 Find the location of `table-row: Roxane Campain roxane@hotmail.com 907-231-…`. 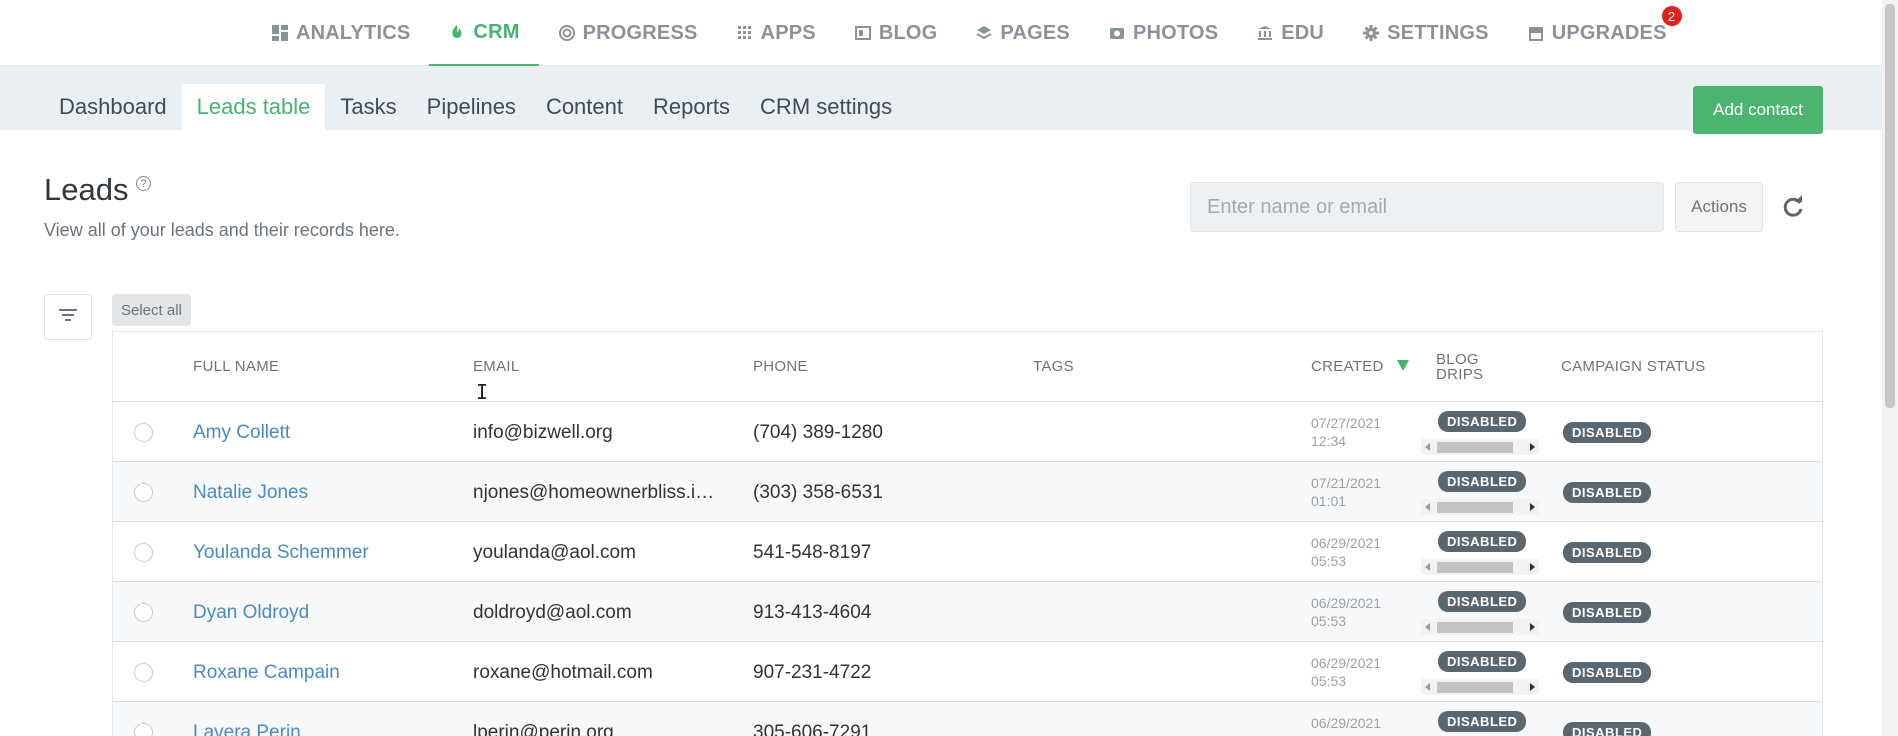

table-row: Roxane Campain roxane@hotmail.com 907-231-… is located at coordinates (967, 672).